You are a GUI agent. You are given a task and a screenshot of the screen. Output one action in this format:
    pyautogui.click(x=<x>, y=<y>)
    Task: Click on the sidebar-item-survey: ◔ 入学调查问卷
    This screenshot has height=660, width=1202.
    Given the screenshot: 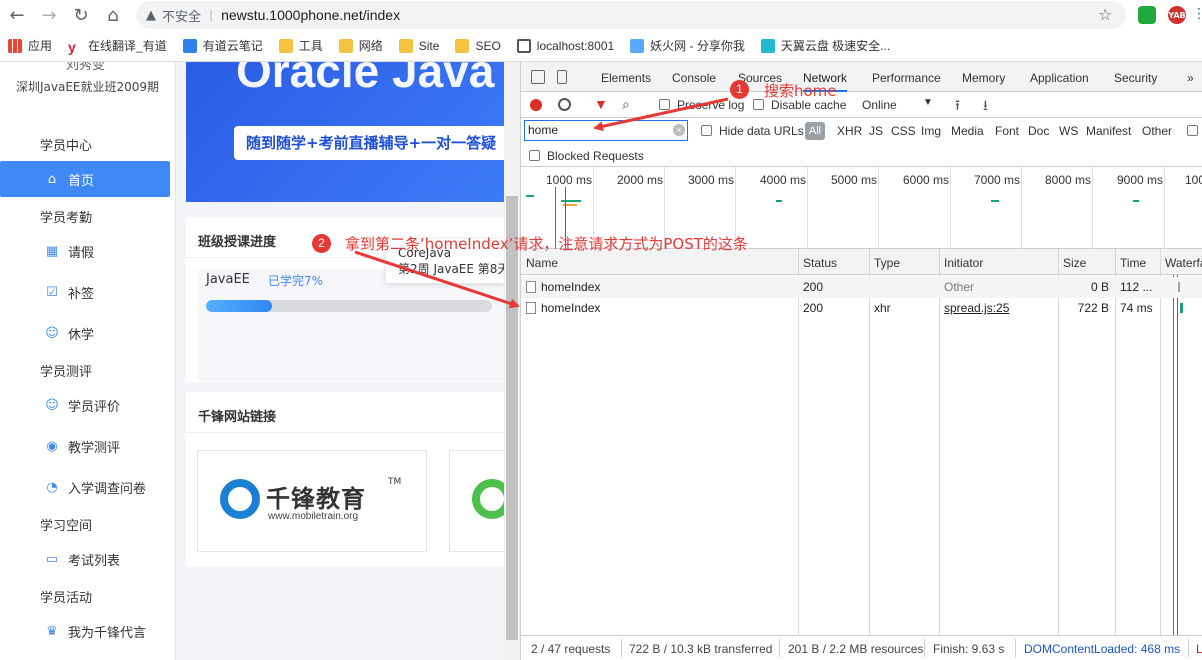 What is the action you would take?
    pyautogui.click(x=85, y=487)
    